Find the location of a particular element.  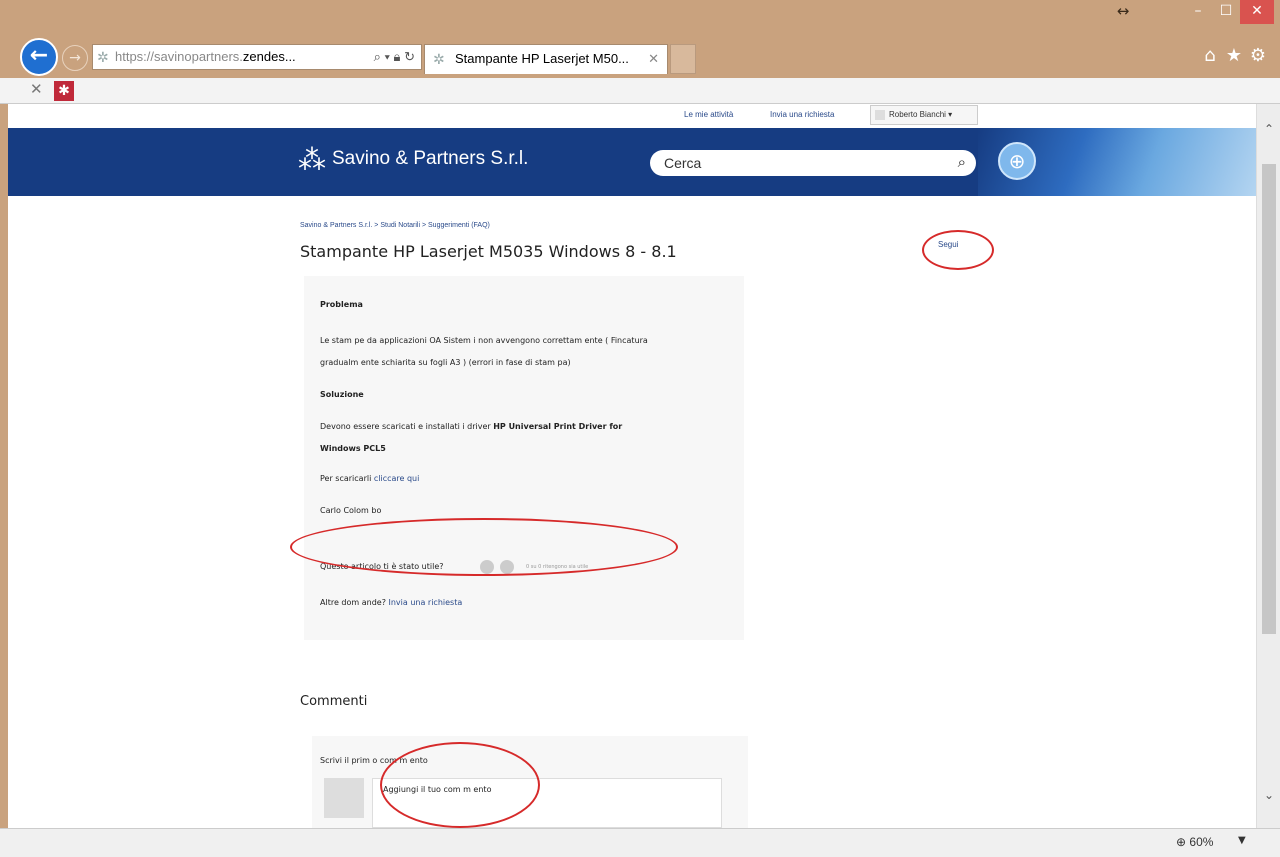

other-questions: Altre dom ande? Invia una richiesta is located at coordinates (391, 602).